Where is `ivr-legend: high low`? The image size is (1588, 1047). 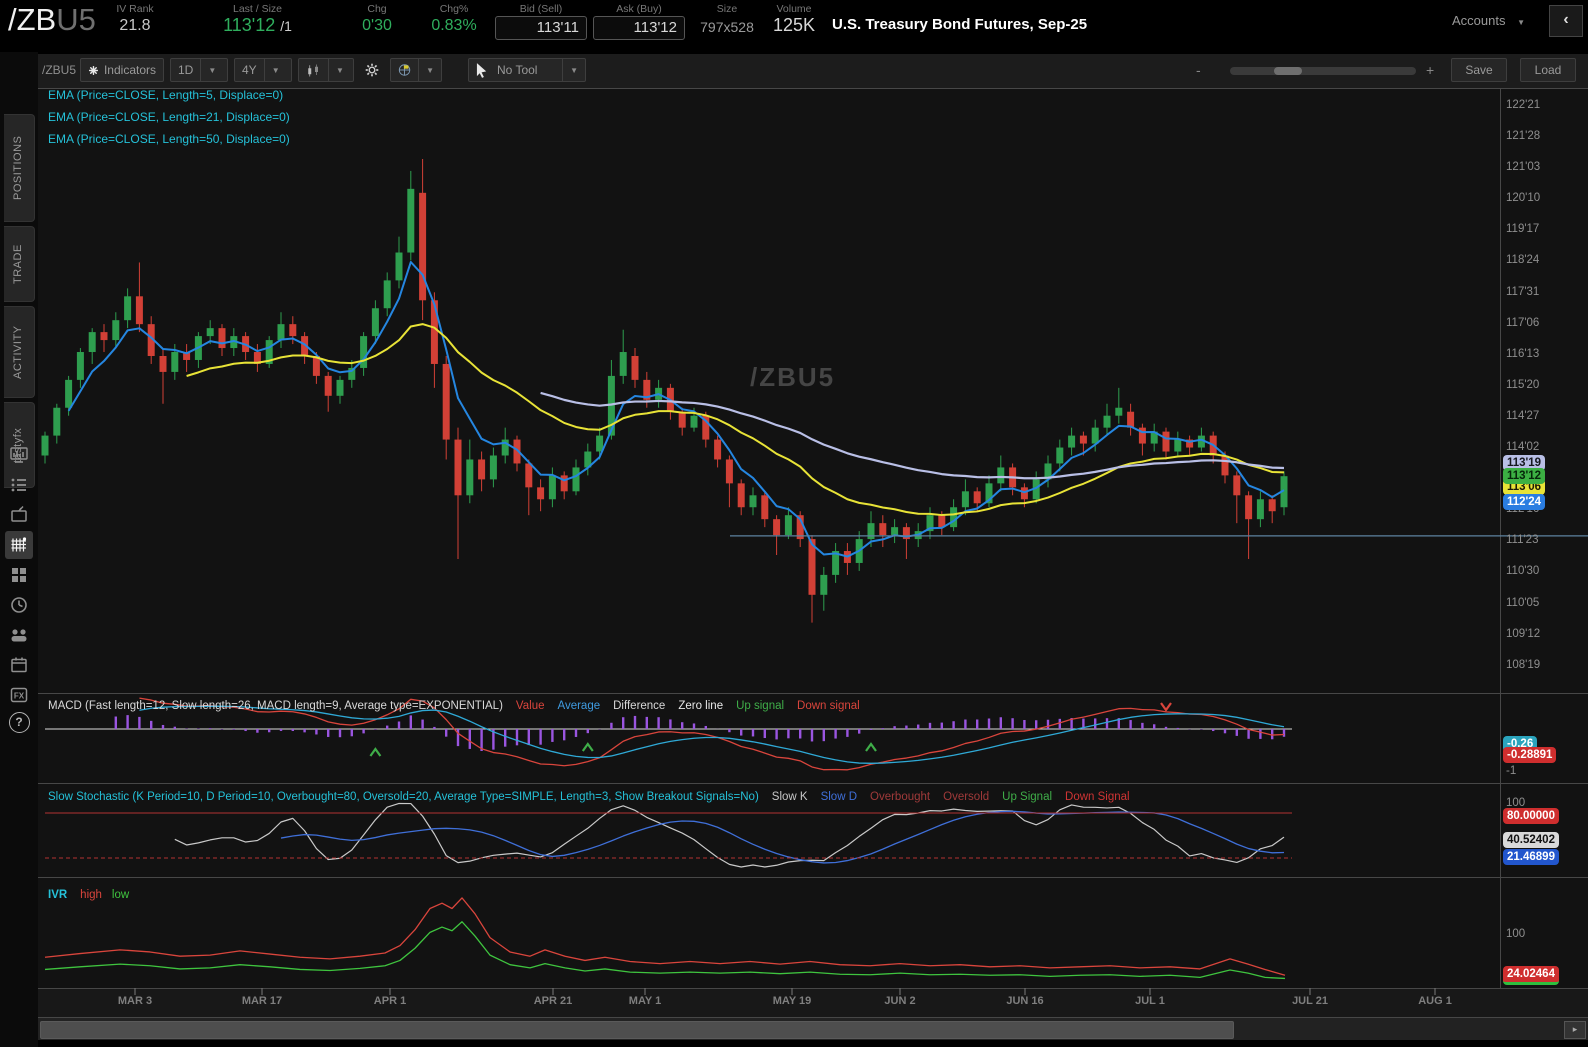
ivr-legend: high low is located at coordinates (104, 895).